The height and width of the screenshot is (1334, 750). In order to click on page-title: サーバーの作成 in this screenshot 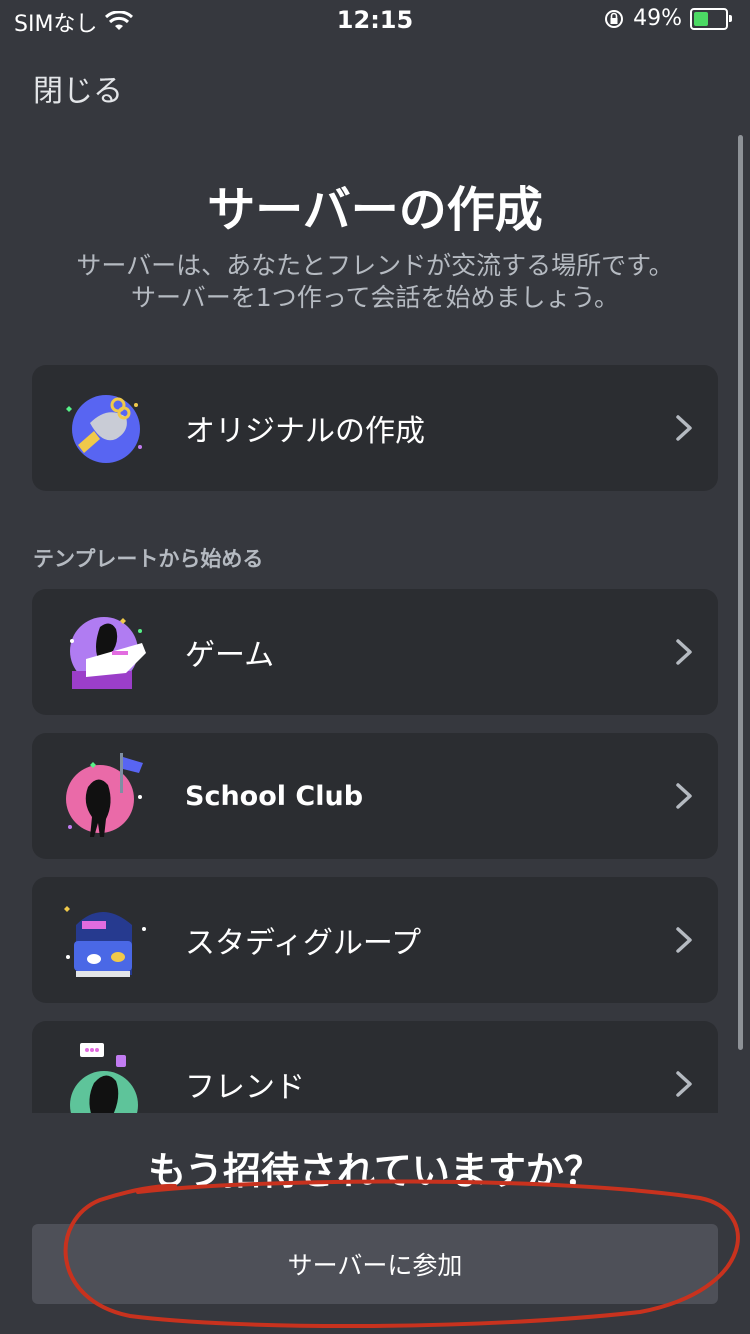, I will do `click(375, 210)`.